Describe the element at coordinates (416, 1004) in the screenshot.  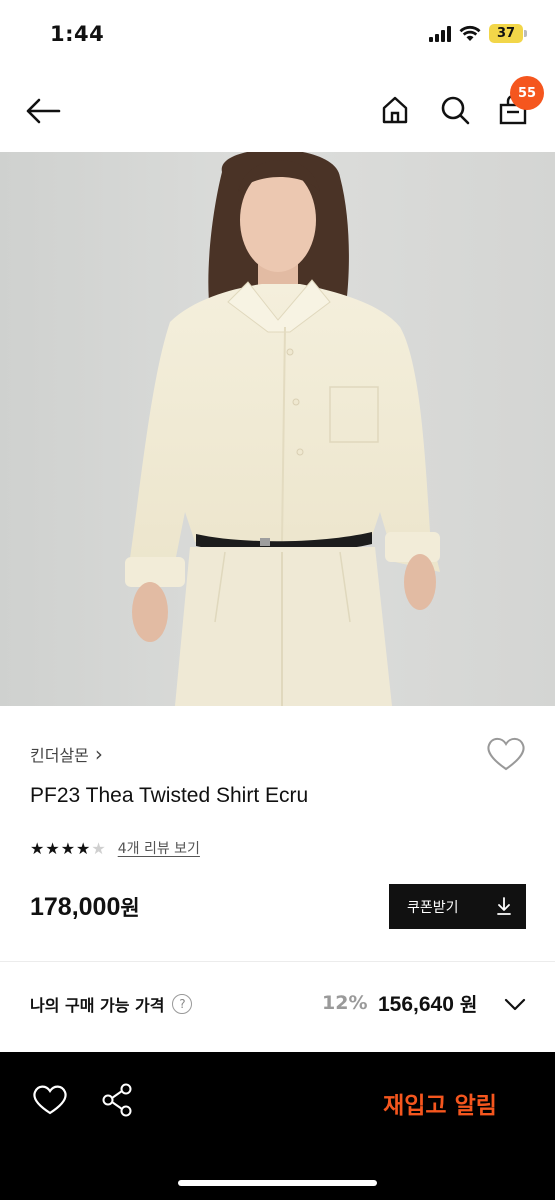
I see `final-price-value: 156,640` at that location.